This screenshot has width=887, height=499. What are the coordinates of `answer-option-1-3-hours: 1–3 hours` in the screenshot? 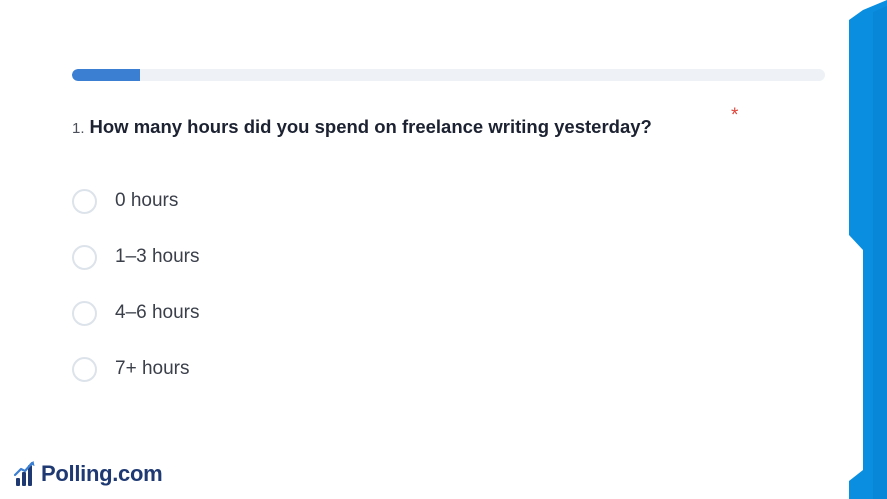 It's located at (136, 257).